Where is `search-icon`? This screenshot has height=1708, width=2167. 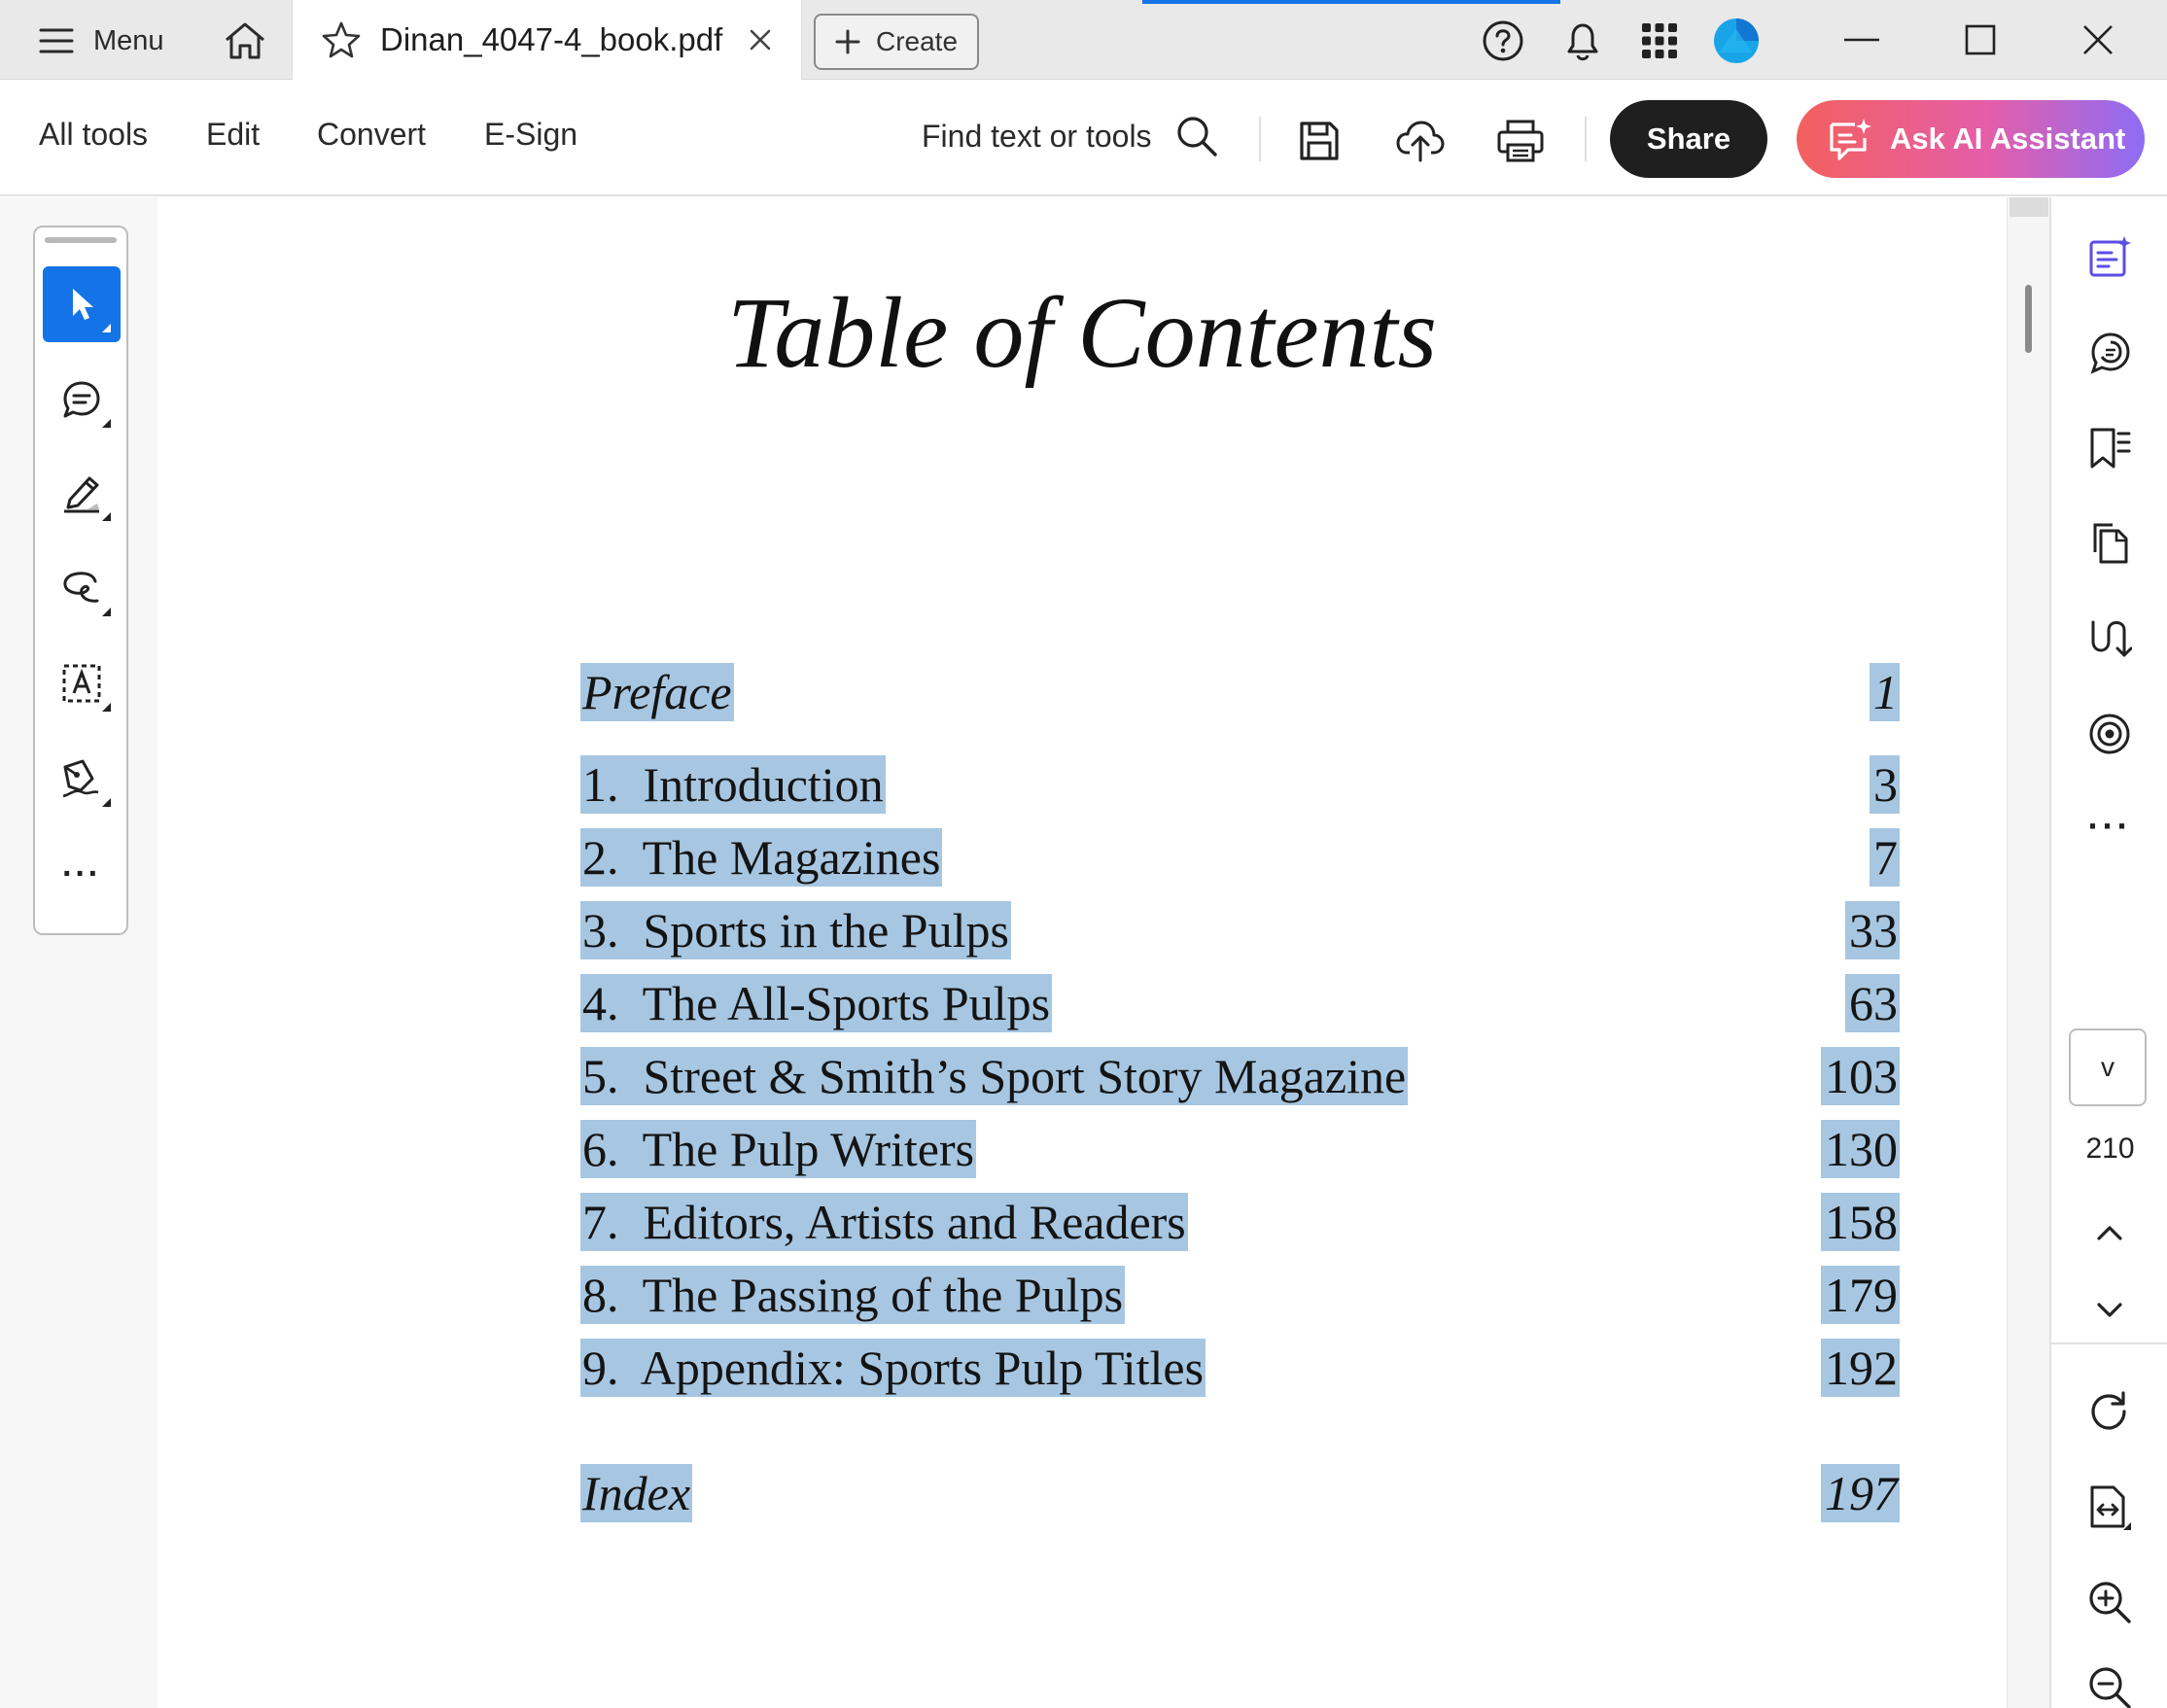 search-icon is located at coordinates (1196, 137).